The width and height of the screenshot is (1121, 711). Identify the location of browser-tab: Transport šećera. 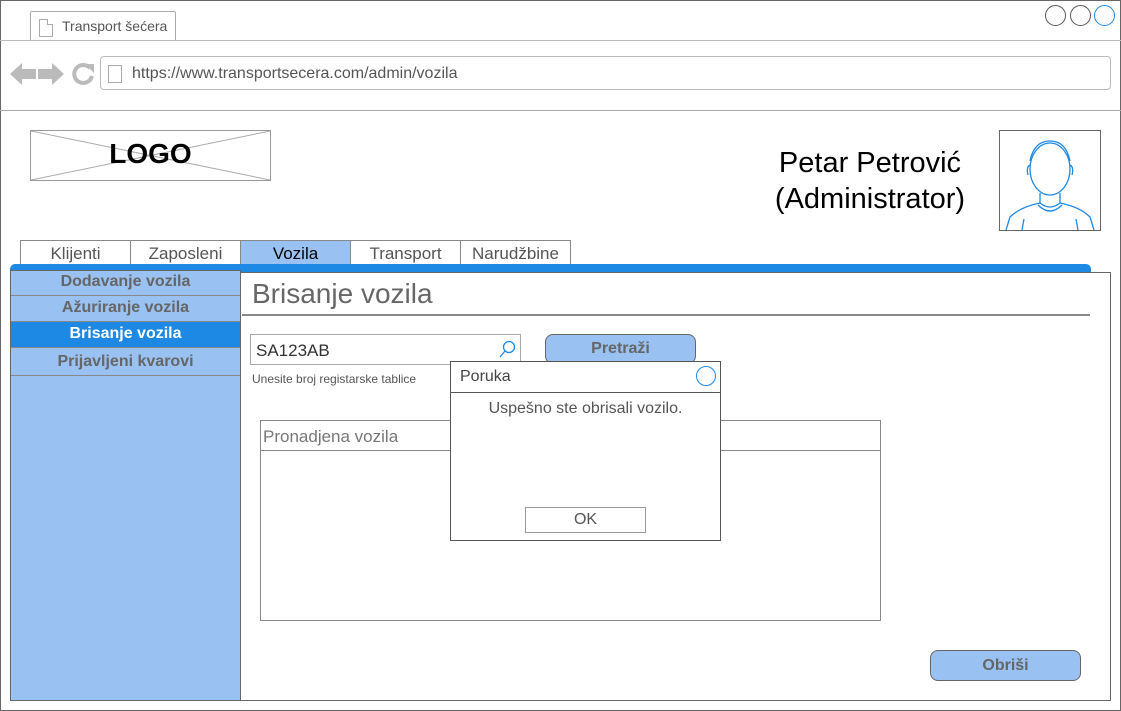
(103, 26).